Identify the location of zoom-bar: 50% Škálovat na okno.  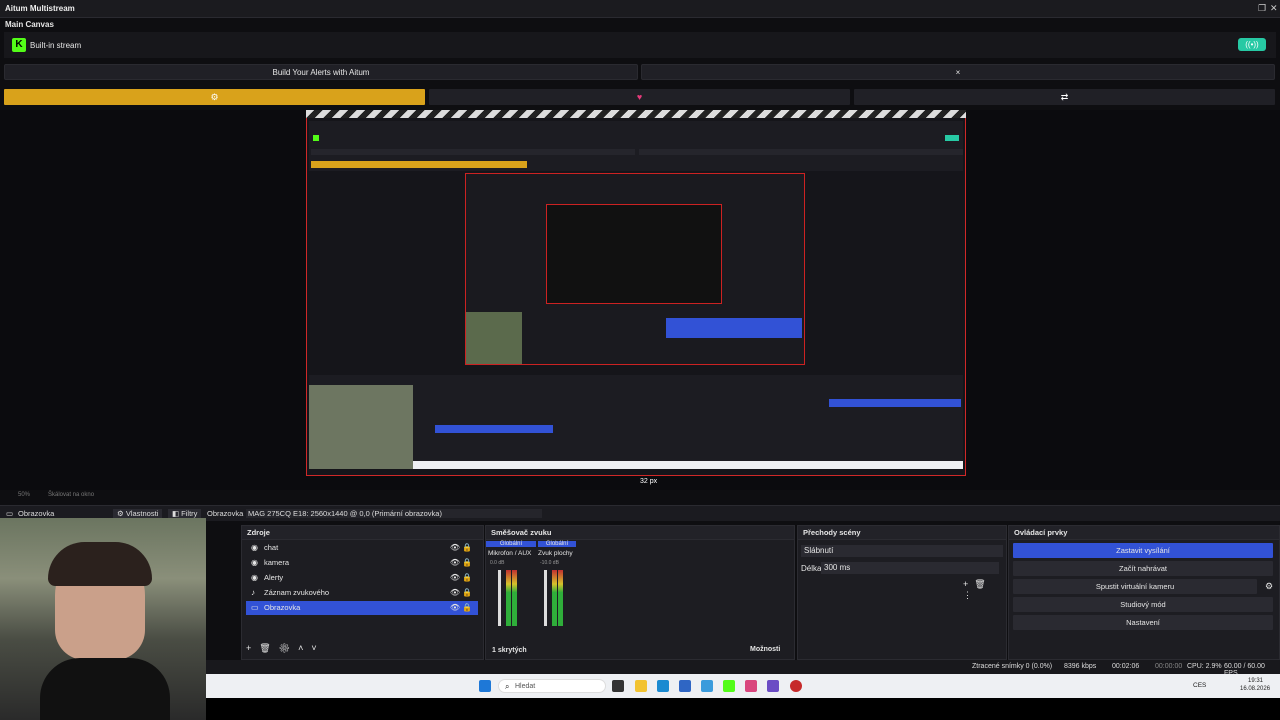
(640, 496).